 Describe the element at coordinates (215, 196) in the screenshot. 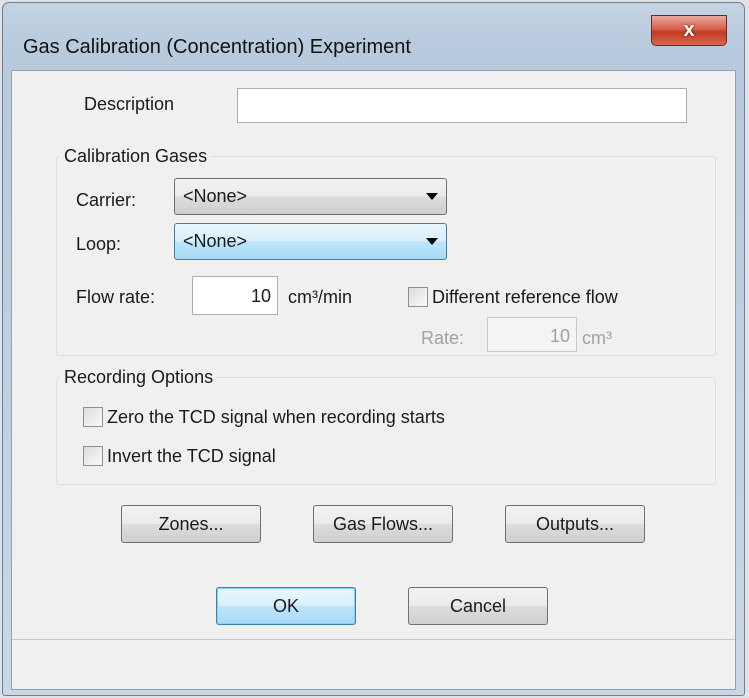

I see `carrier-selected-value: <None>` at that location.